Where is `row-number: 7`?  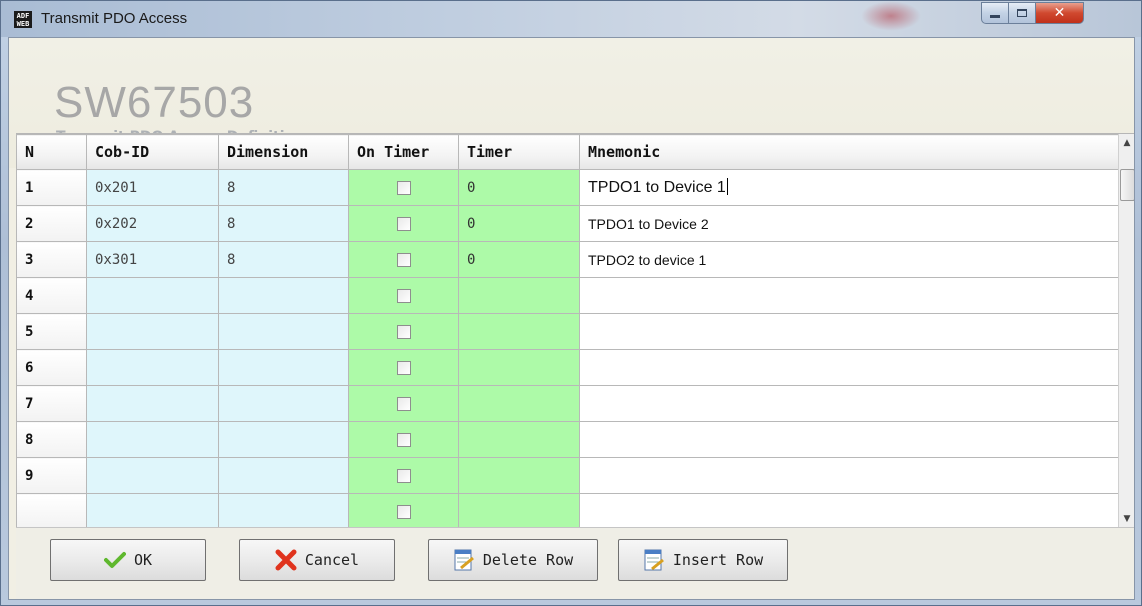 row-number: 7 is located at coordinates (51, 403).